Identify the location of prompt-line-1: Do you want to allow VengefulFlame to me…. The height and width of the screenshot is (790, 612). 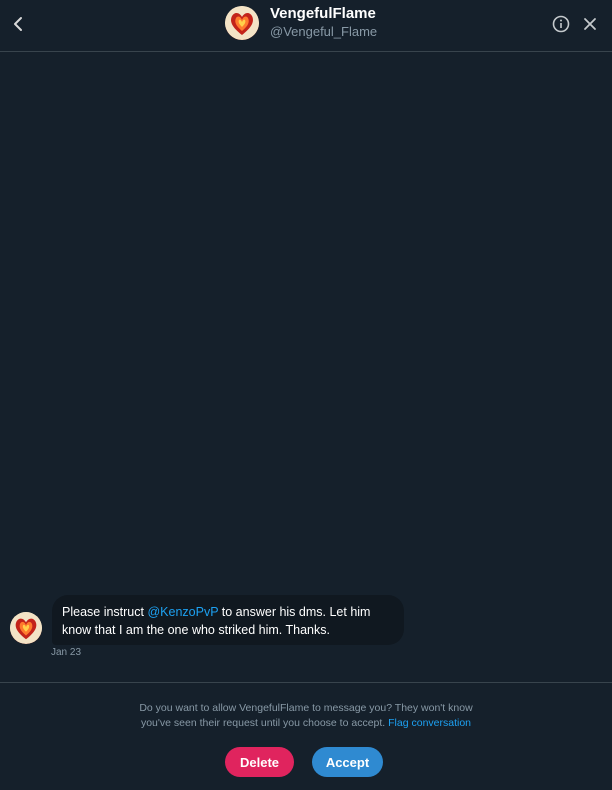
(306, 708).